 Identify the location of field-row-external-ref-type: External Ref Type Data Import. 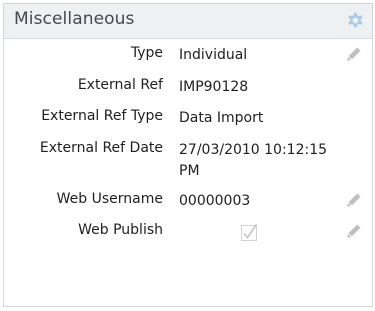
(188, 119).